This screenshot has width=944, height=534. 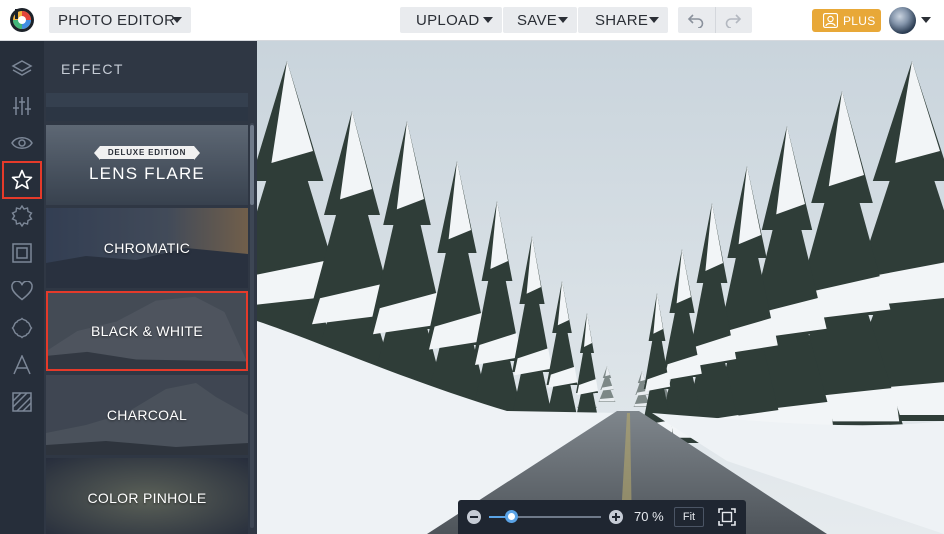 I want to click on upload-button: UPLOAD, so click(x=451, y=20).